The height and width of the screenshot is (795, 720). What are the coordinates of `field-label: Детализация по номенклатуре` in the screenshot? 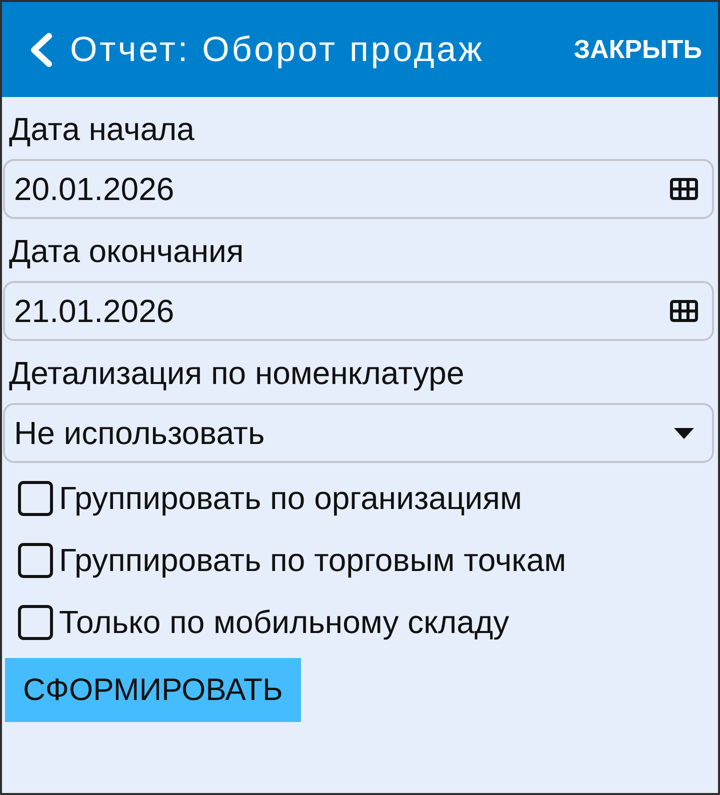 It's located at (237, 373).